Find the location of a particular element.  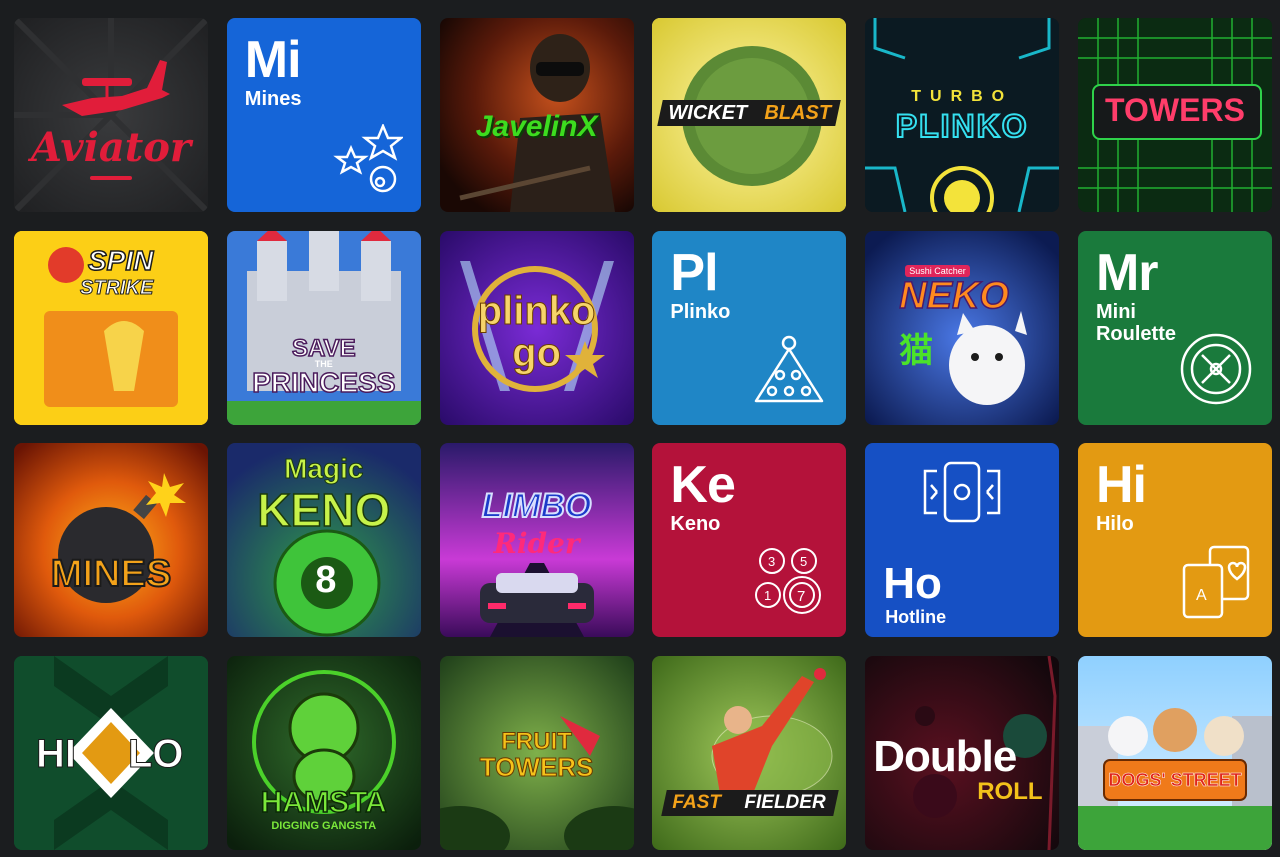

javelinx-logo: JavelinX is located at coordinates (536, 126).